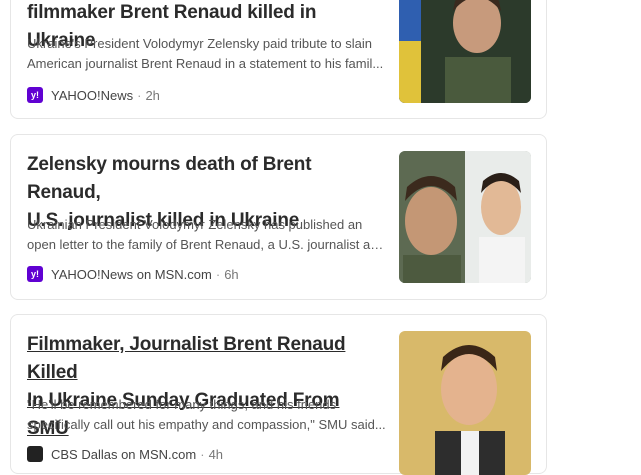 The image size is (641, 475). I want to click on article-source: y! YAHOO!News · 2h, so click(93, 95).